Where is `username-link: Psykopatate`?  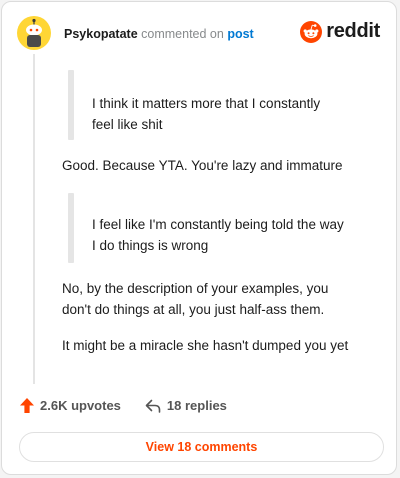 username-link: Psykopatate is located at coordinates (101, 34).